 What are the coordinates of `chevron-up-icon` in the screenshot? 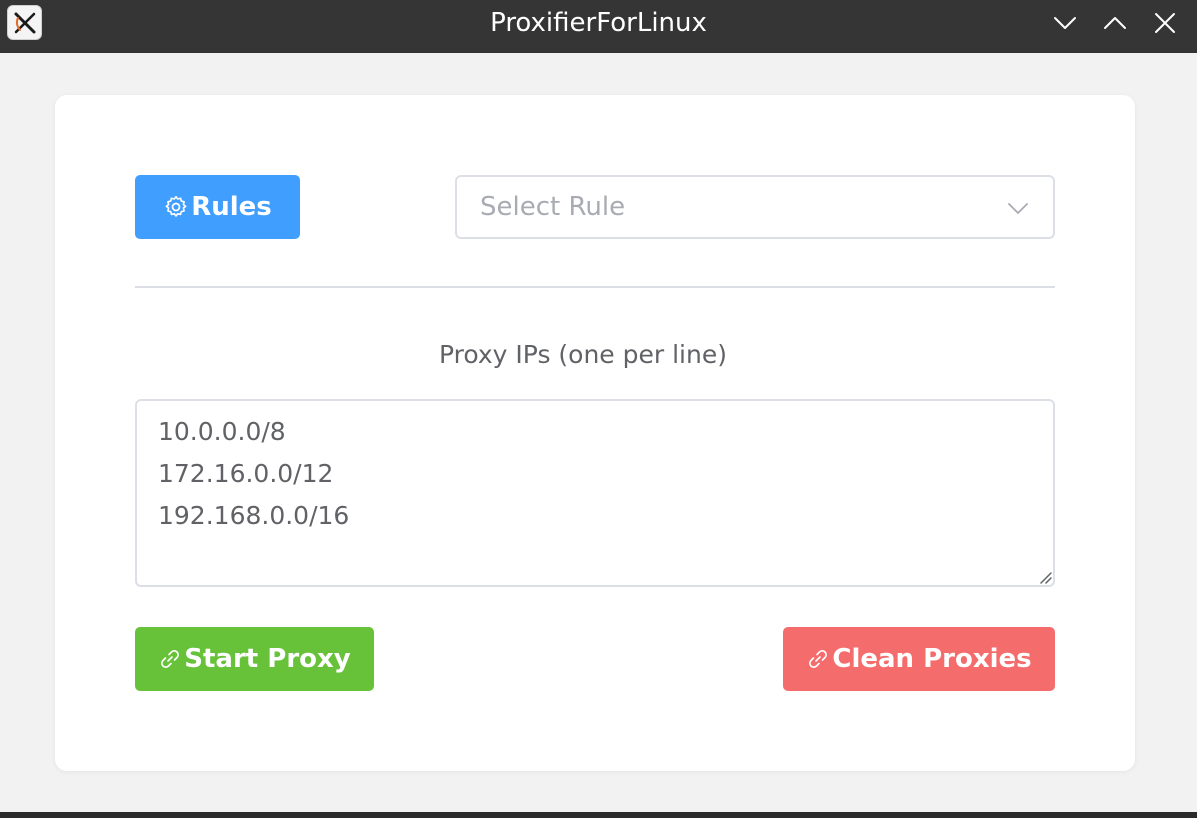 It's located at (1115, 23).